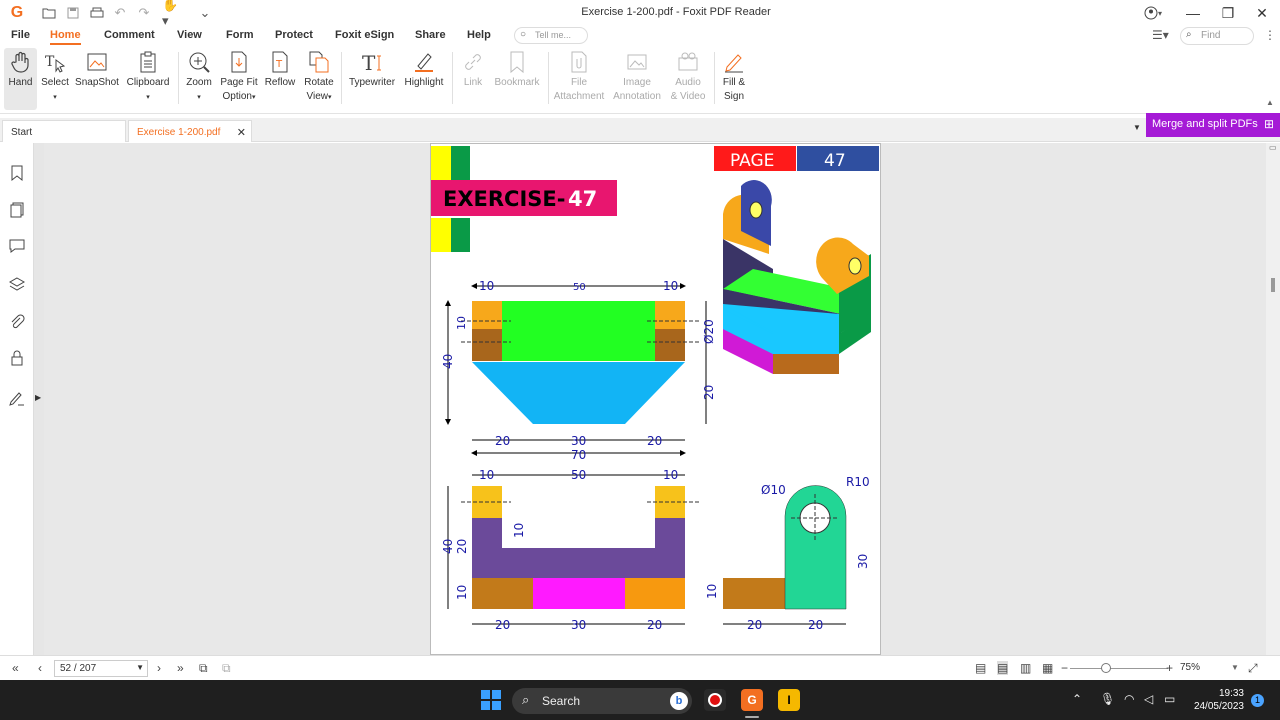 Image resolution: width=1280 pixels, height=720 pixels. Describe the element at coordinates (1169, 699) in the screenshot. I see `battery-icon: ▭` at that location.